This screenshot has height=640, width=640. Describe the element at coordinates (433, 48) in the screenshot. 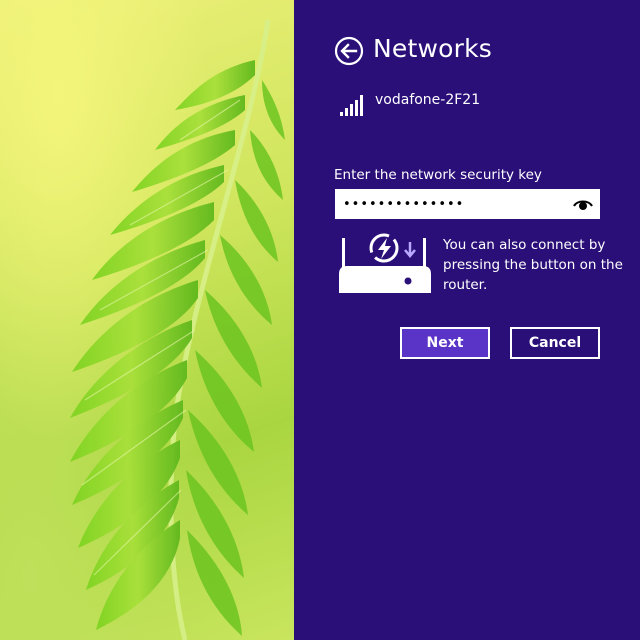

I see `page-title: Networks` at that location.